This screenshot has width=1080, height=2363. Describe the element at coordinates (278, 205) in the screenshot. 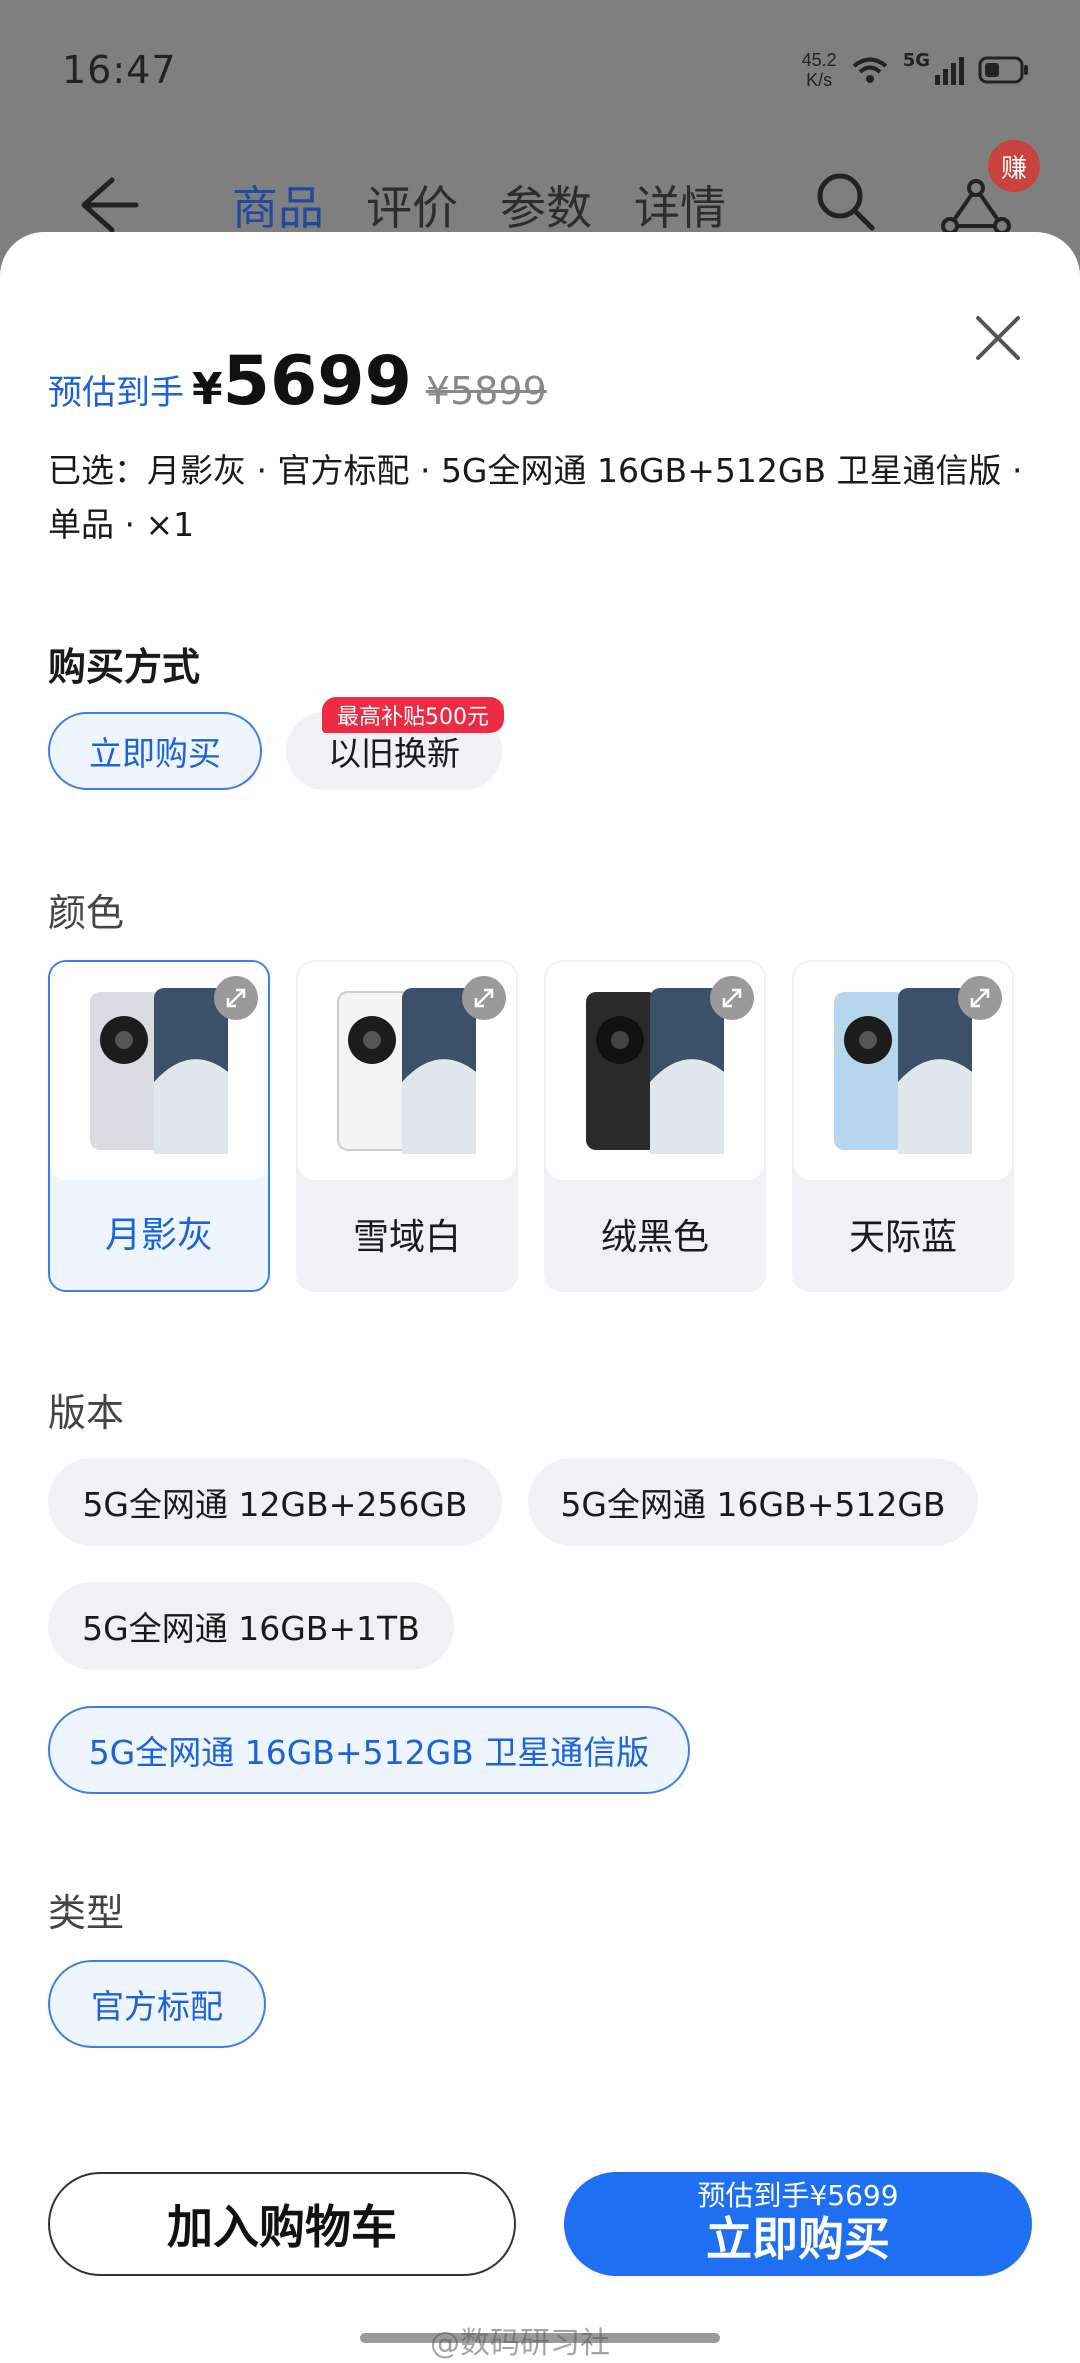

I see `tab-product: 商品` at that location.